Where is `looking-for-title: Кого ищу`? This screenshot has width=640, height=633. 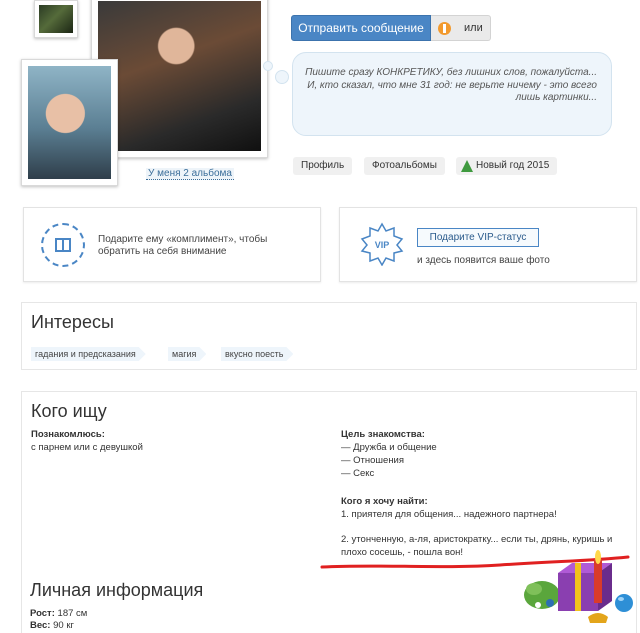
looking-for-title: Кого ищу is located at coordinates (69, 411).